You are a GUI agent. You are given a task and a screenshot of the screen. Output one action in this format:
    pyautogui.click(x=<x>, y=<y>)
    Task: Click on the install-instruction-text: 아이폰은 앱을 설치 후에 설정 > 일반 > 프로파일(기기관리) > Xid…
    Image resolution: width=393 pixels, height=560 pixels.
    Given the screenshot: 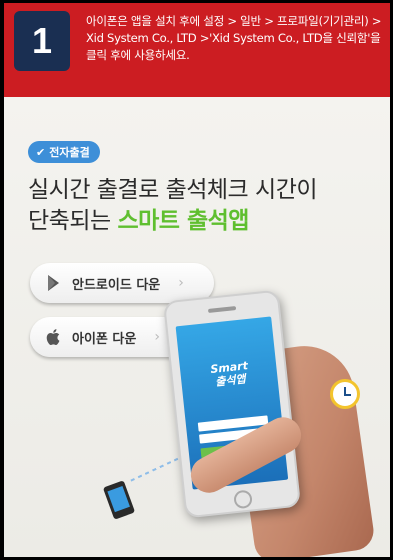 What is the action you would take?
    pyautogui.click(x=234, y=38)
    